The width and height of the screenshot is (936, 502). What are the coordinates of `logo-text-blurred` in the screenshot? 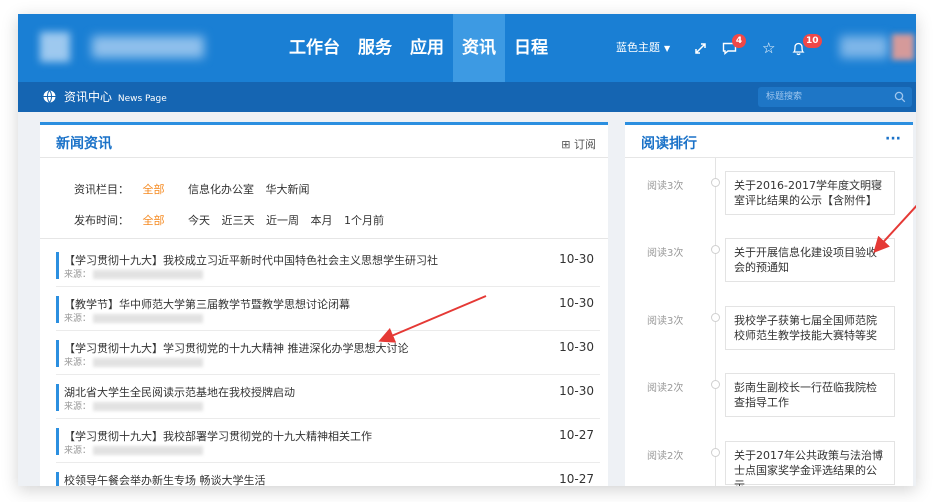 It's located at (148, 47).